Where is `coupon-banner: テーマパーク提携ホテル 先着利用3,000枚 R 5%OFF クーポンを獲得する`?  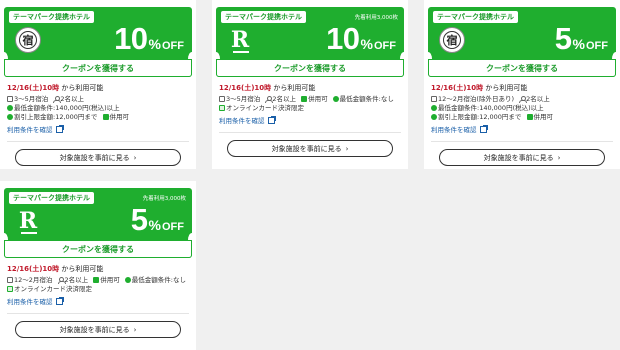
coupon-banner: テーマパーク提携ホテル 先着利用3,000枚 R 5%OFF クーポンを獲得する is located at coordinates (98, 223).